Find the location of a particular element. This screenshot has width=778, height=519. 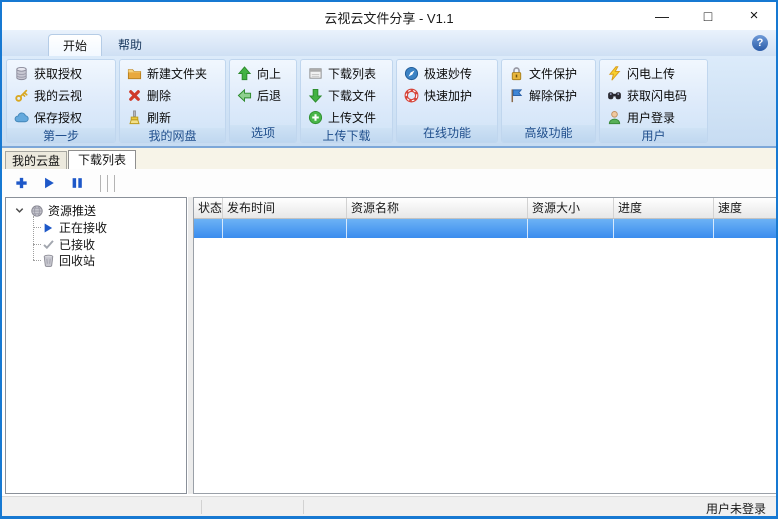

cloud-icon is located at coordinates (21, 117).